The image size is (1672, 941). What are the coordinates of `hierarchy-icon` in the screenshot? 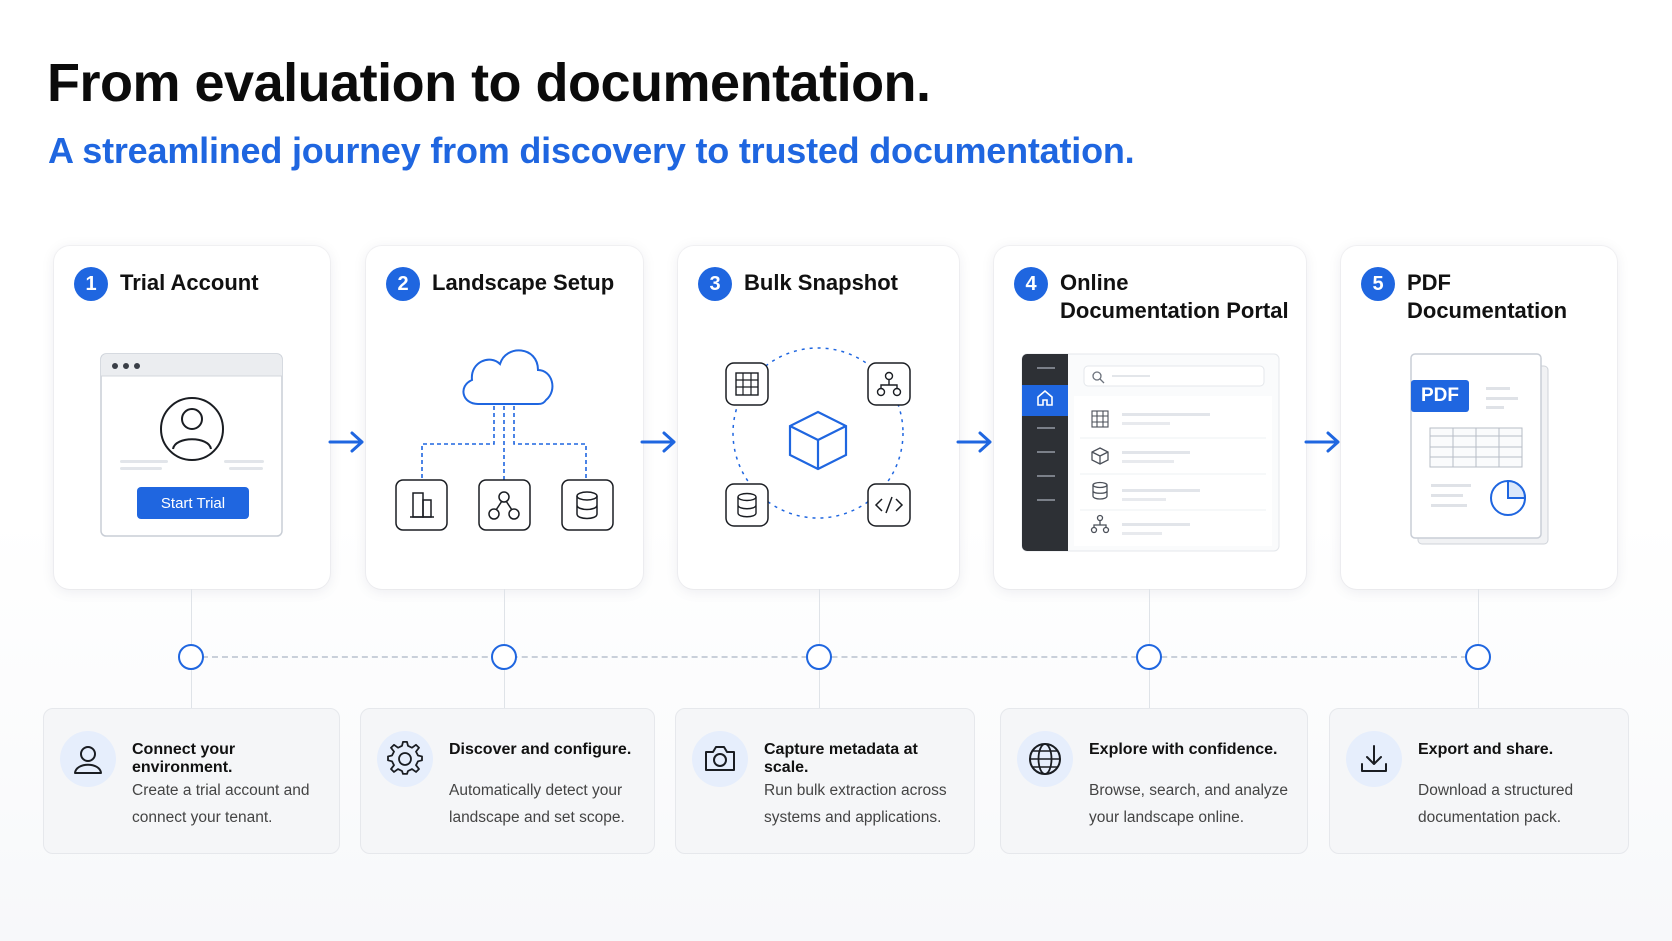 It's located at (889, 384).